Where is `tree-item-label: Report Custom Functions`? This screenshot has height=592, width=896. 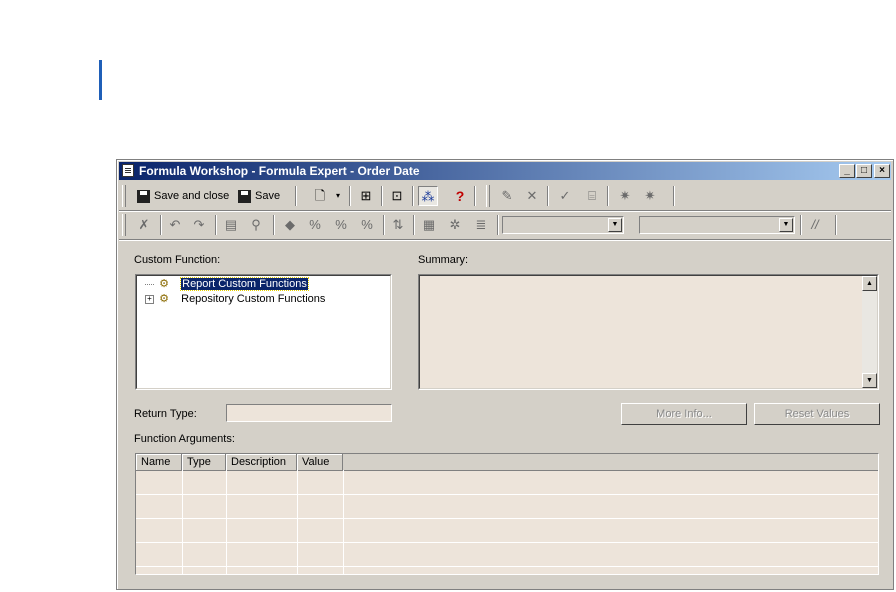 tree-item-label: Report Custom Functions is located at coordinates (244, 284).